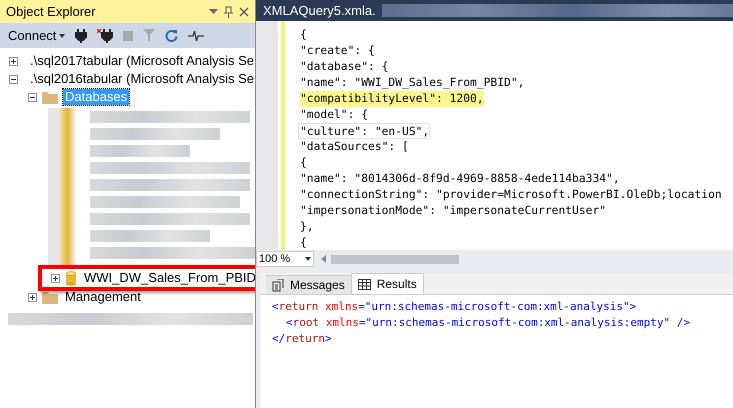 The image size is (733, 408). Describe the element at coordinates (511, 195) in the screenshot. I see `code-line: "connectionString": "provider=Microsoft.PowerBI.OleDb;location` at that location.